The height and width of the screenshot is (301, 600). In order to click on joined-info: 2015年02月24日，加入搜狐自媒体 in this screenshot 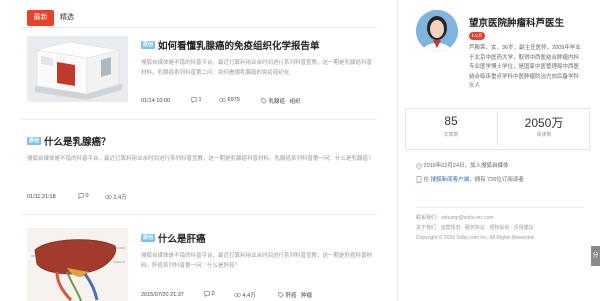, I will do `click(462, 165)`.